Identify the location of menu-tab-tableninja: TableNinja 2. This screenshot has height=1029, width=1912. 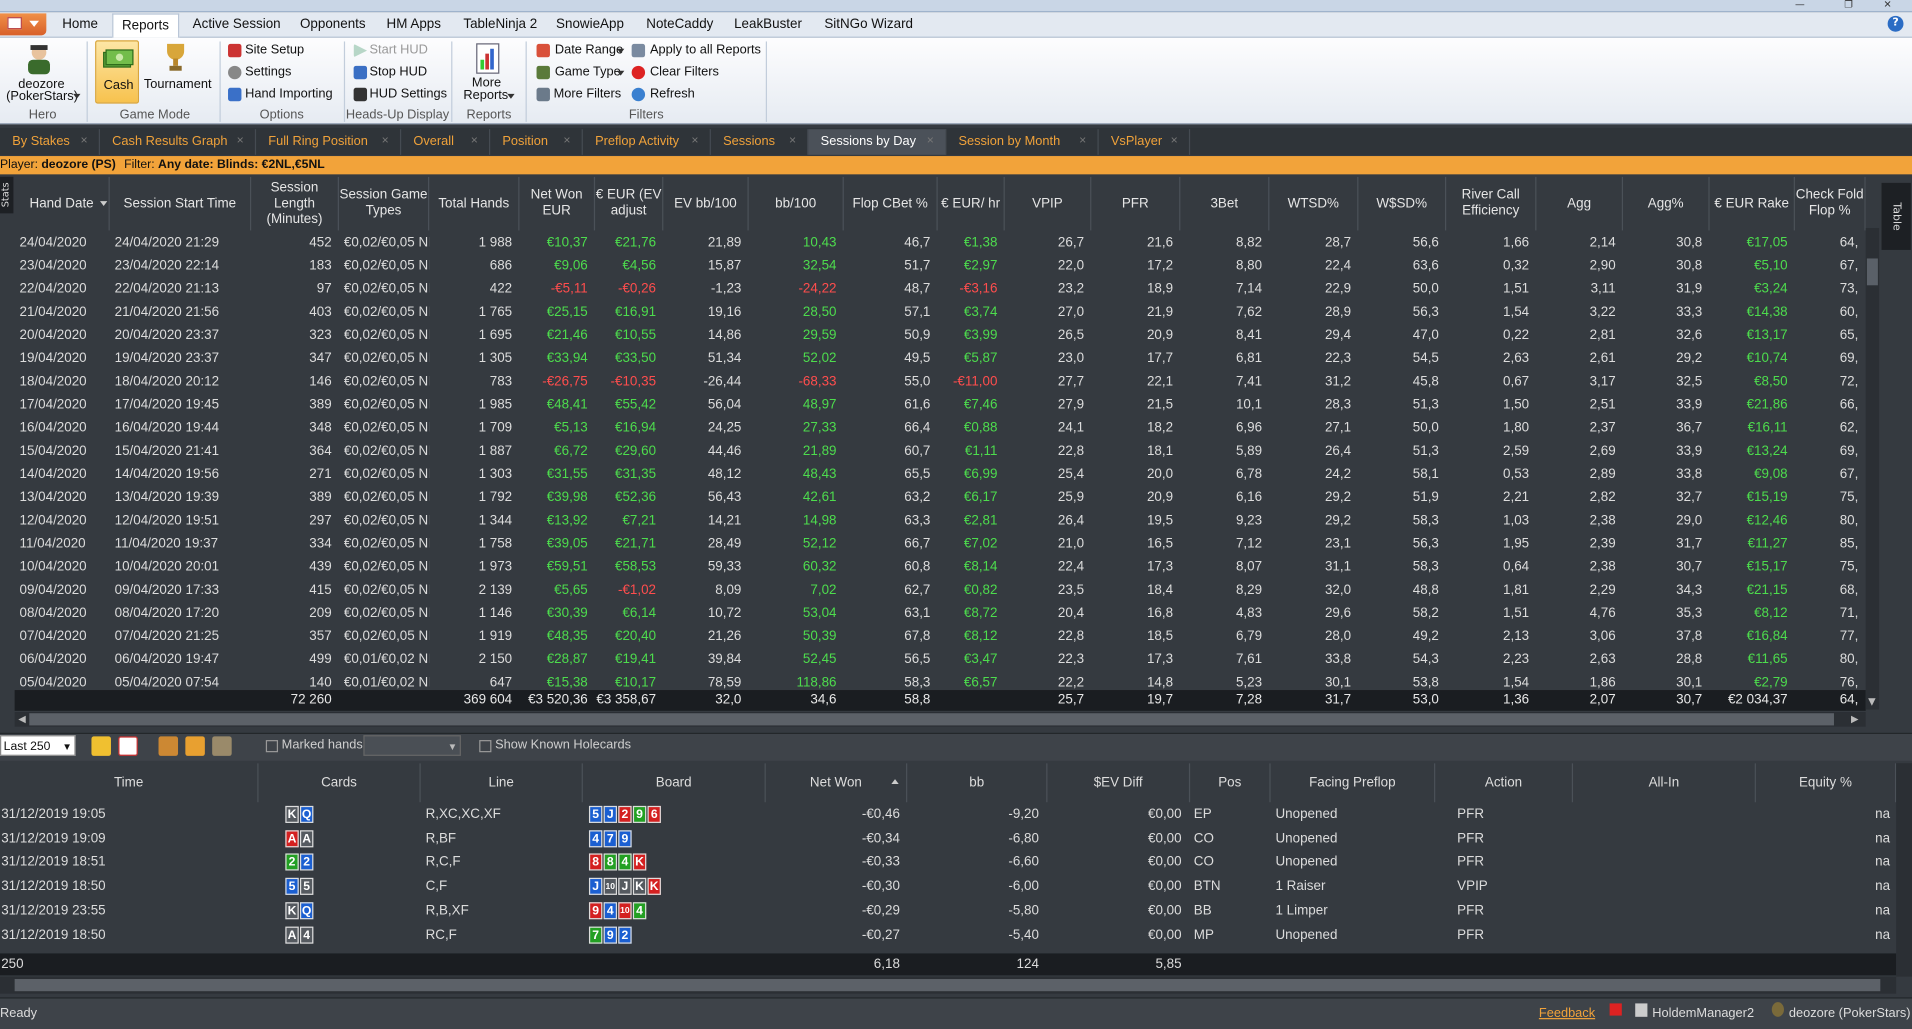
(500, 26).